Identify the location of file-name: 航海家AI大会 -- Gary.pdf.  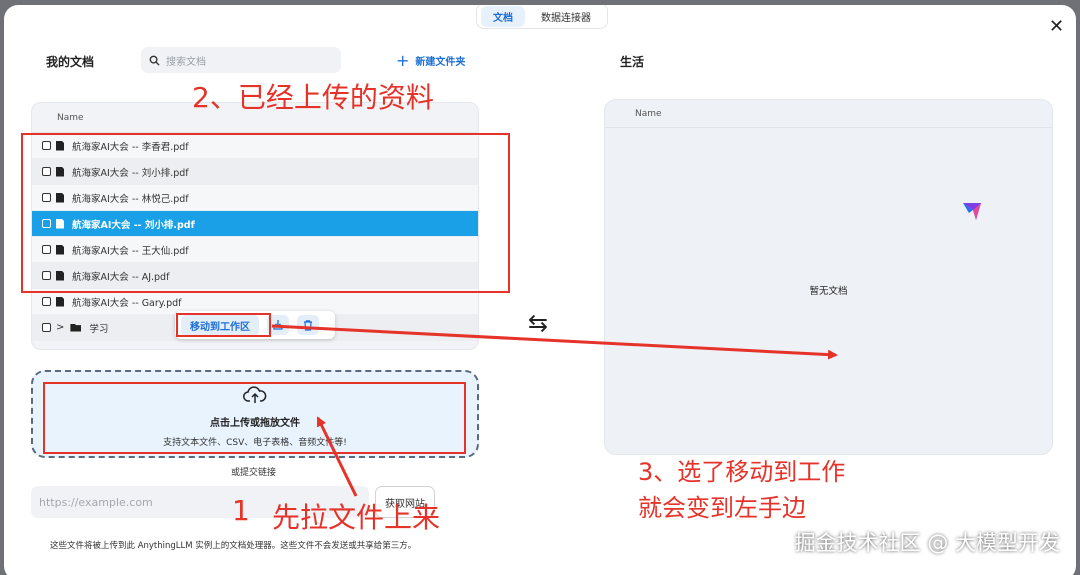
(127, 303).